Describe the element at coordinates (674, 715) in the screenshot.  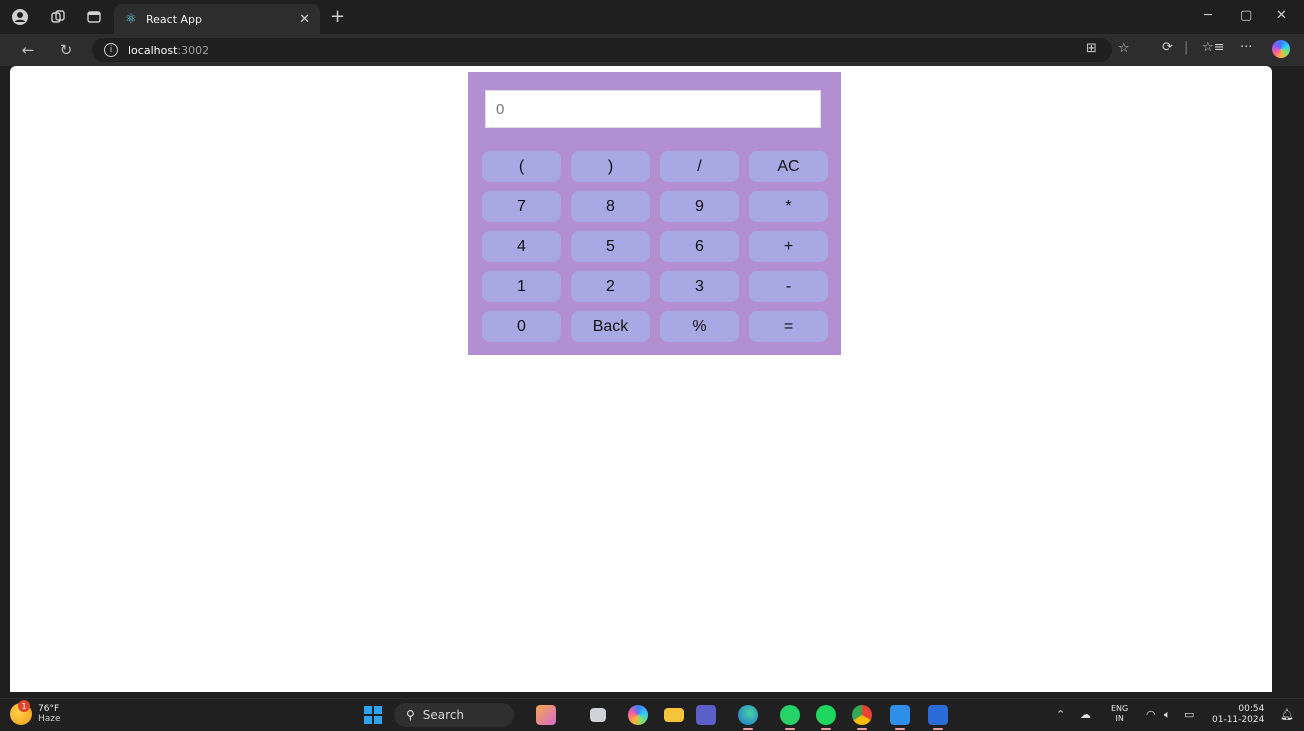
I see `file-explorer-icon` at that location.